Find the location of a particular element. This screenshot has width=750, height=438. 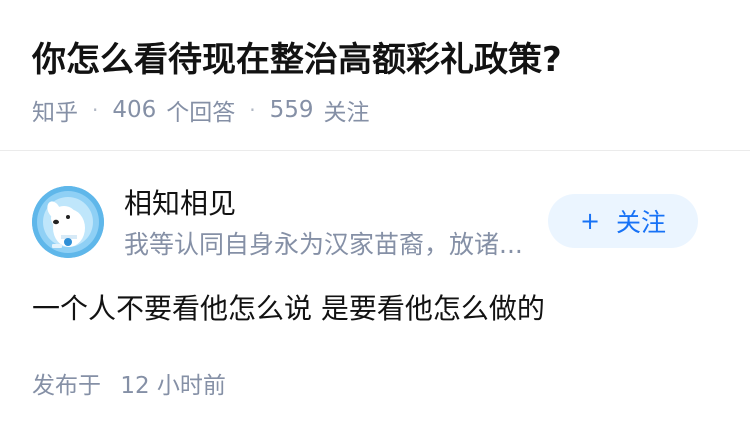

publish-time: 发布于 12 小时前 is located at coordinates (129, 386).